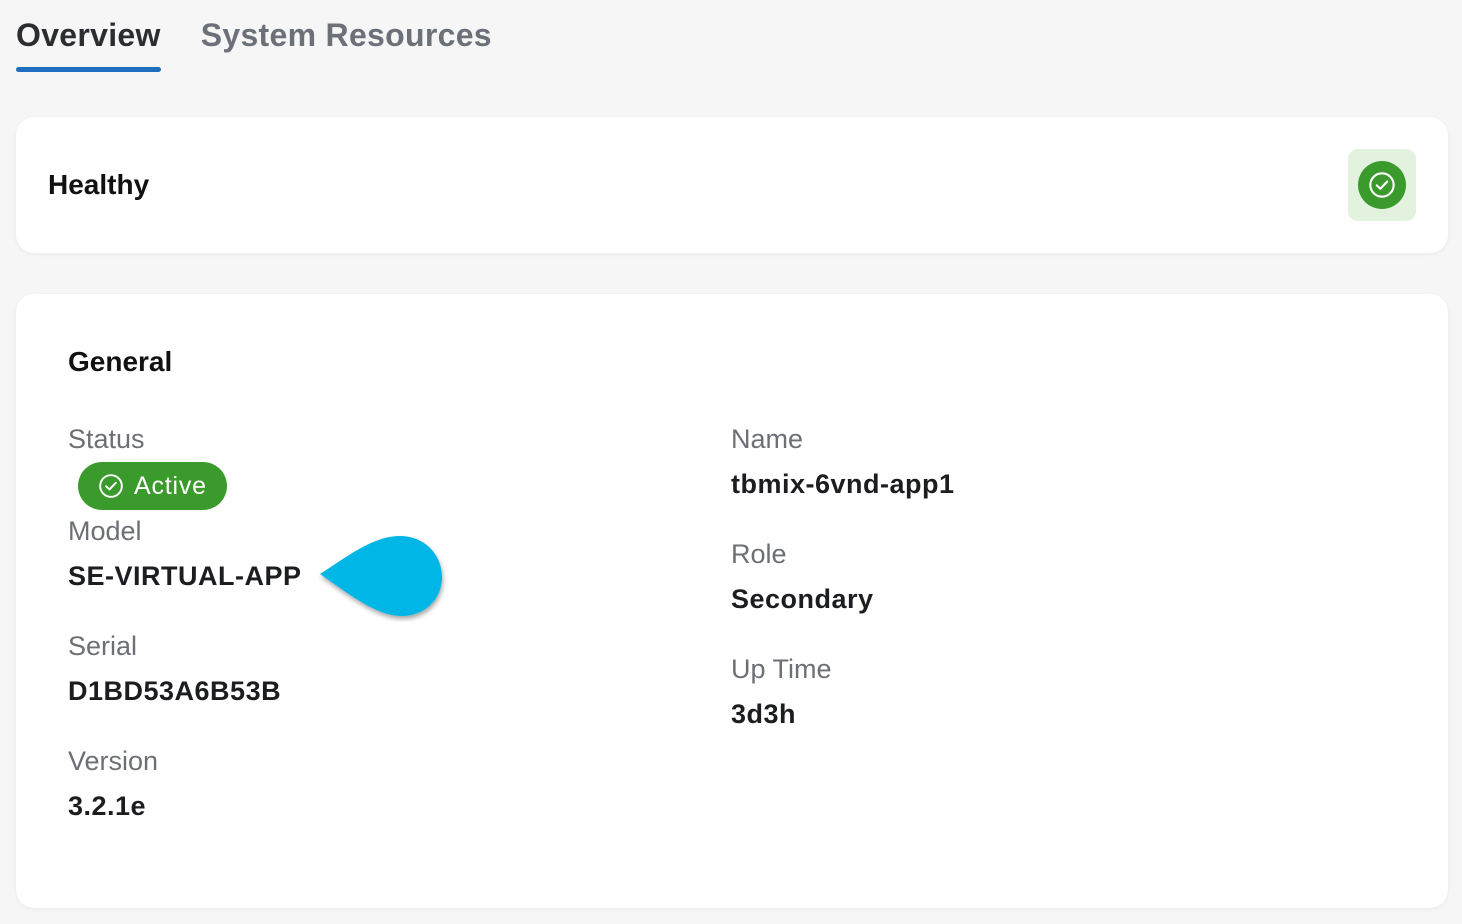 Image resolution: width=1462 pixels, height=924 pixels. What do you see at coordinates (843, 461) in the screenshot?
I see `name-field: Name tbmix-6vnd-app1` at bounding box center [843, 461].